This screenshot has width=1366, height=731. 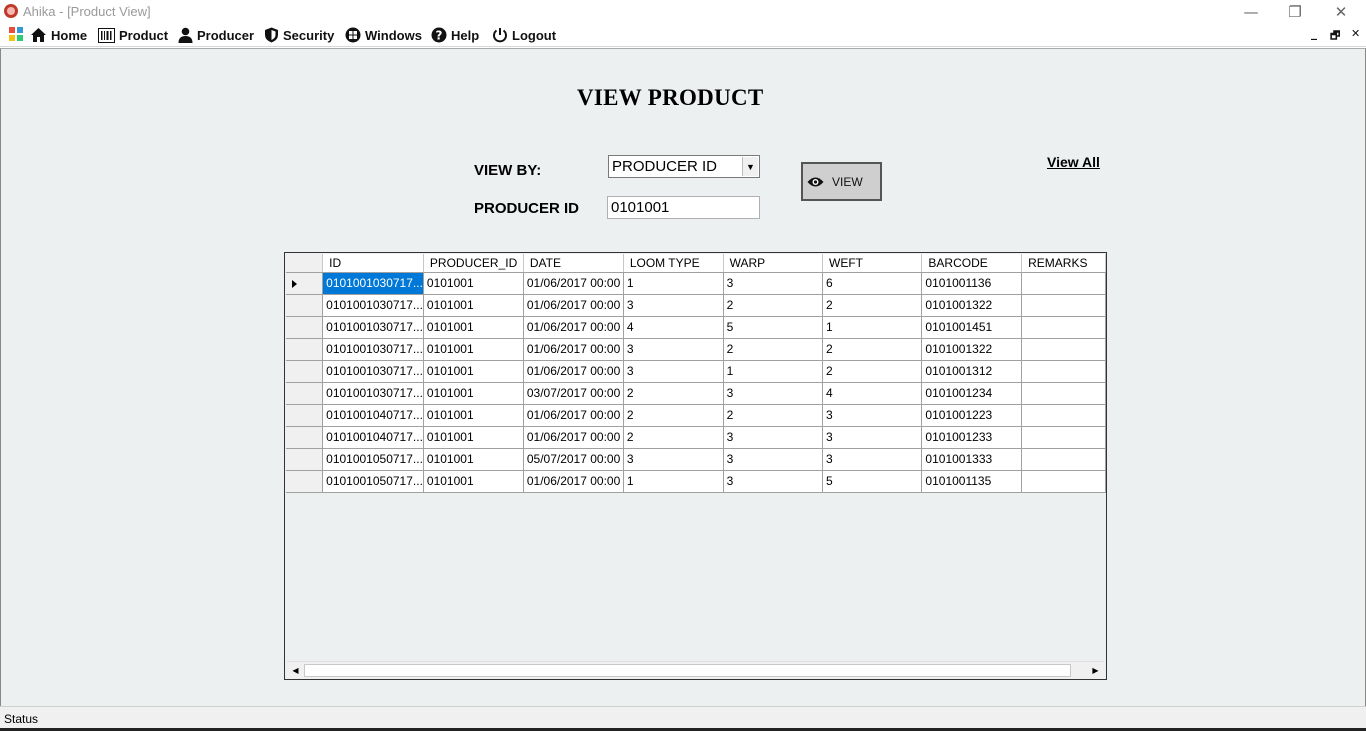 I want to click on scroll-right-icon: ▶, so click(x=1095, y=670).